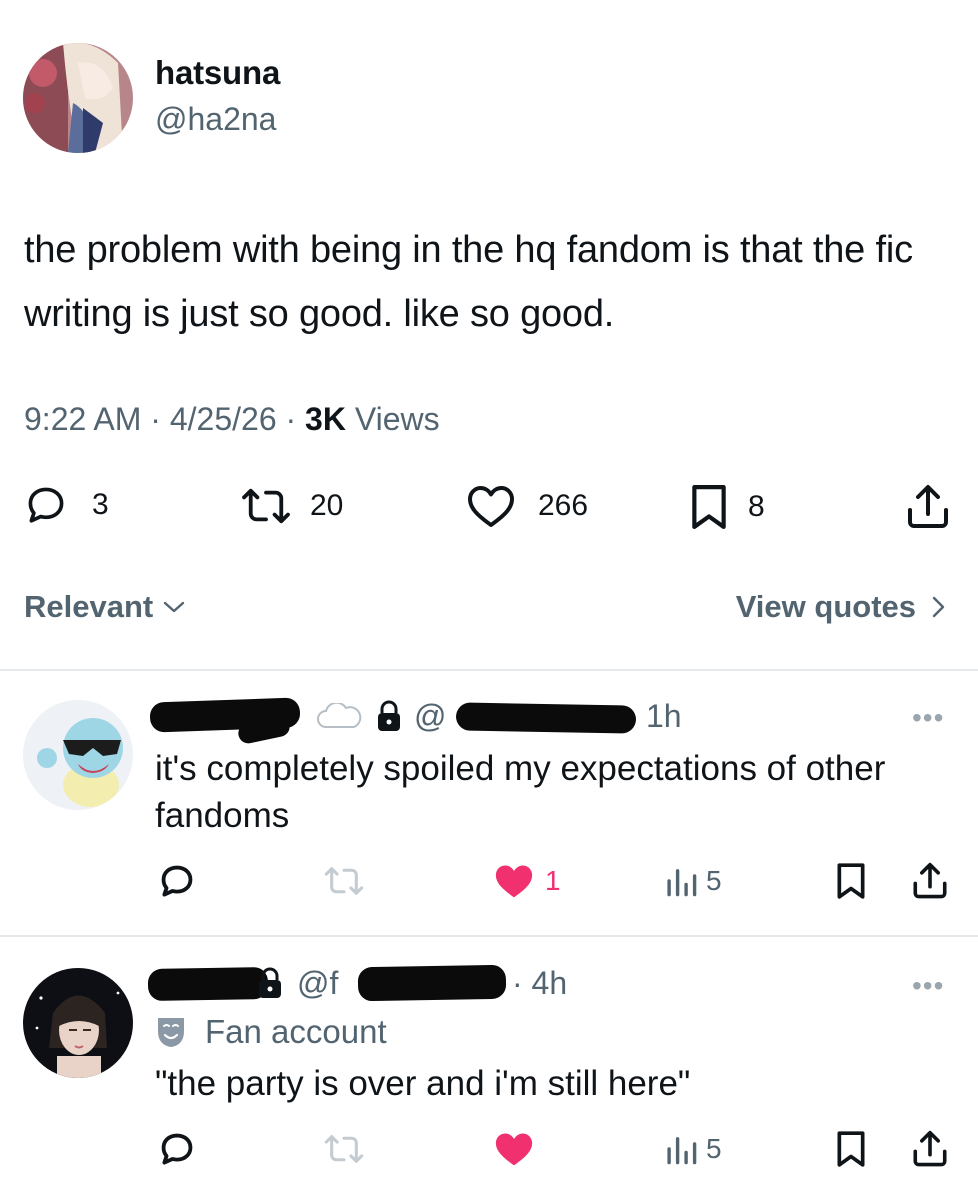 This screenshot has width=978, height=1200. I want to click on repost-count: 20, so click(327, 505).